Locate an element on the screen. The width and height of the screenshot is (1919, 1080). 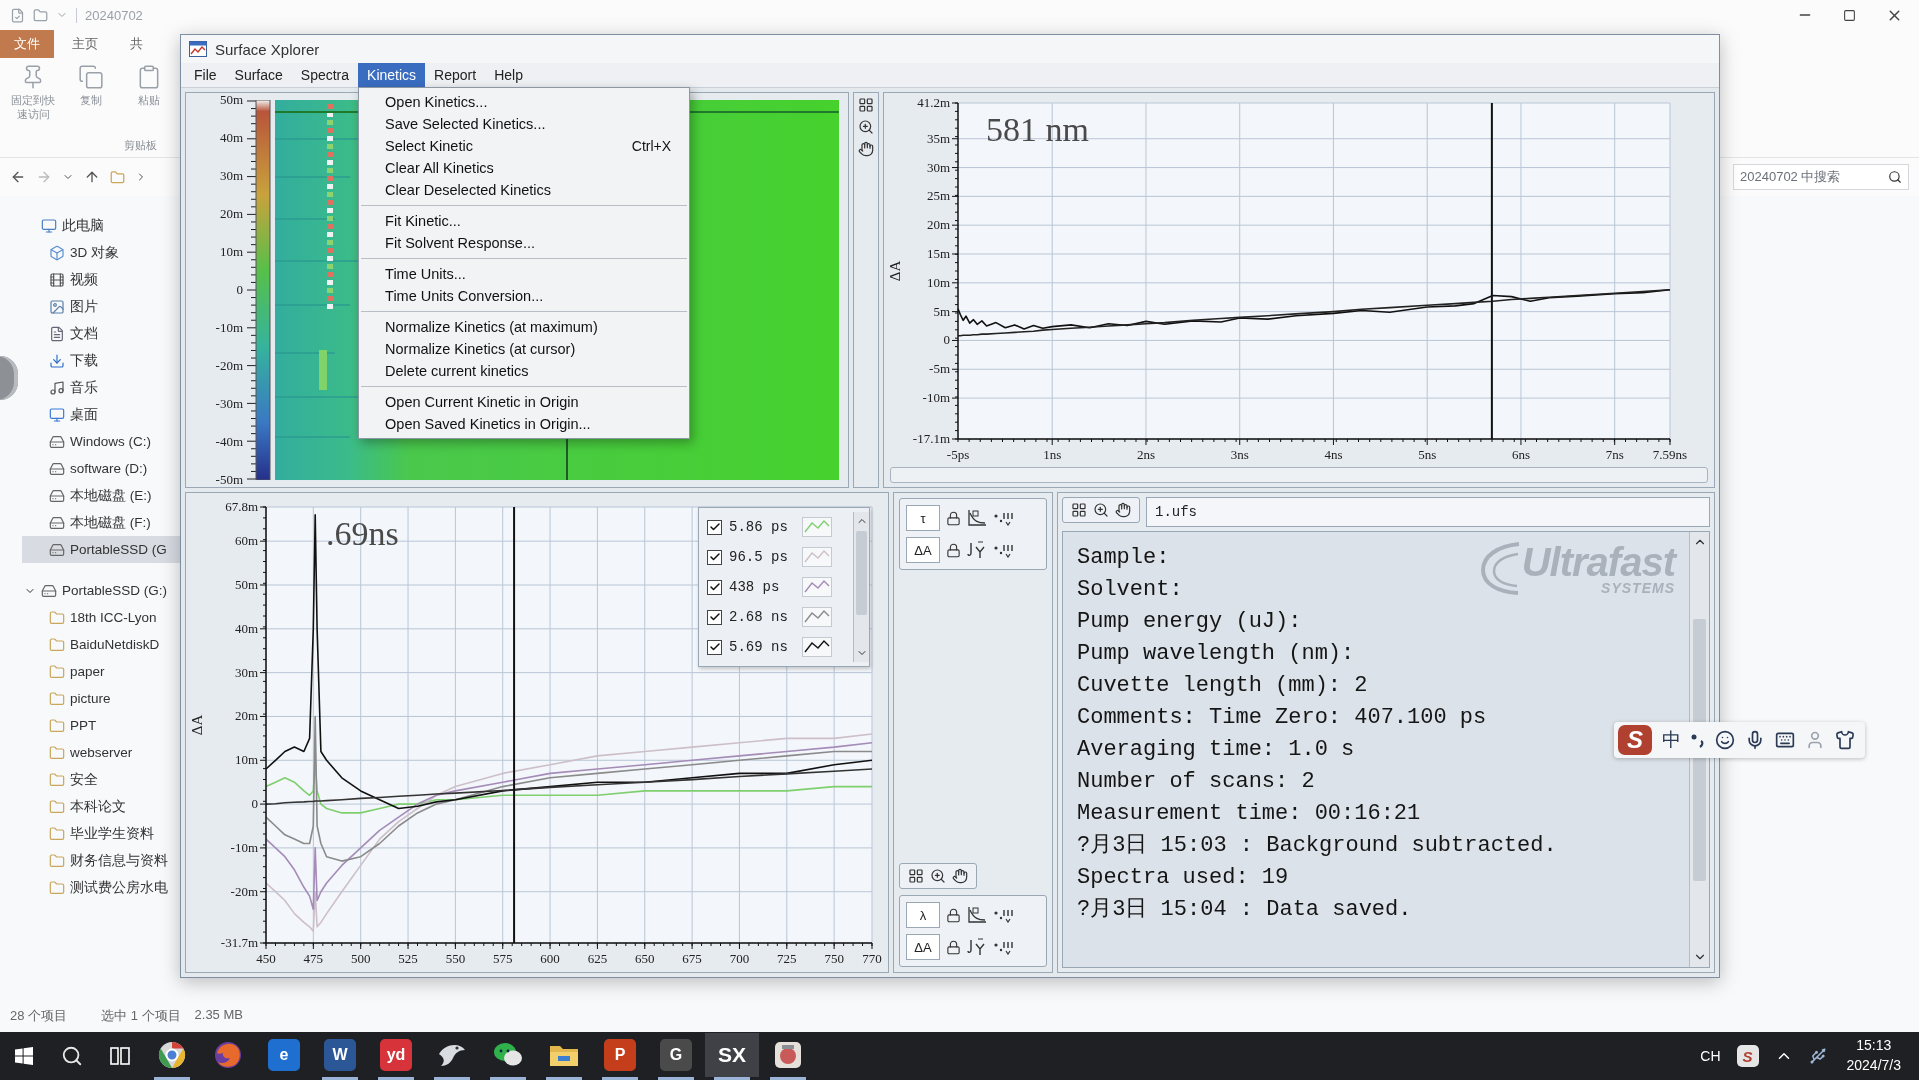
menu-item: Normalize Kinetics (at cursor) is located at coordinates (524, 349).